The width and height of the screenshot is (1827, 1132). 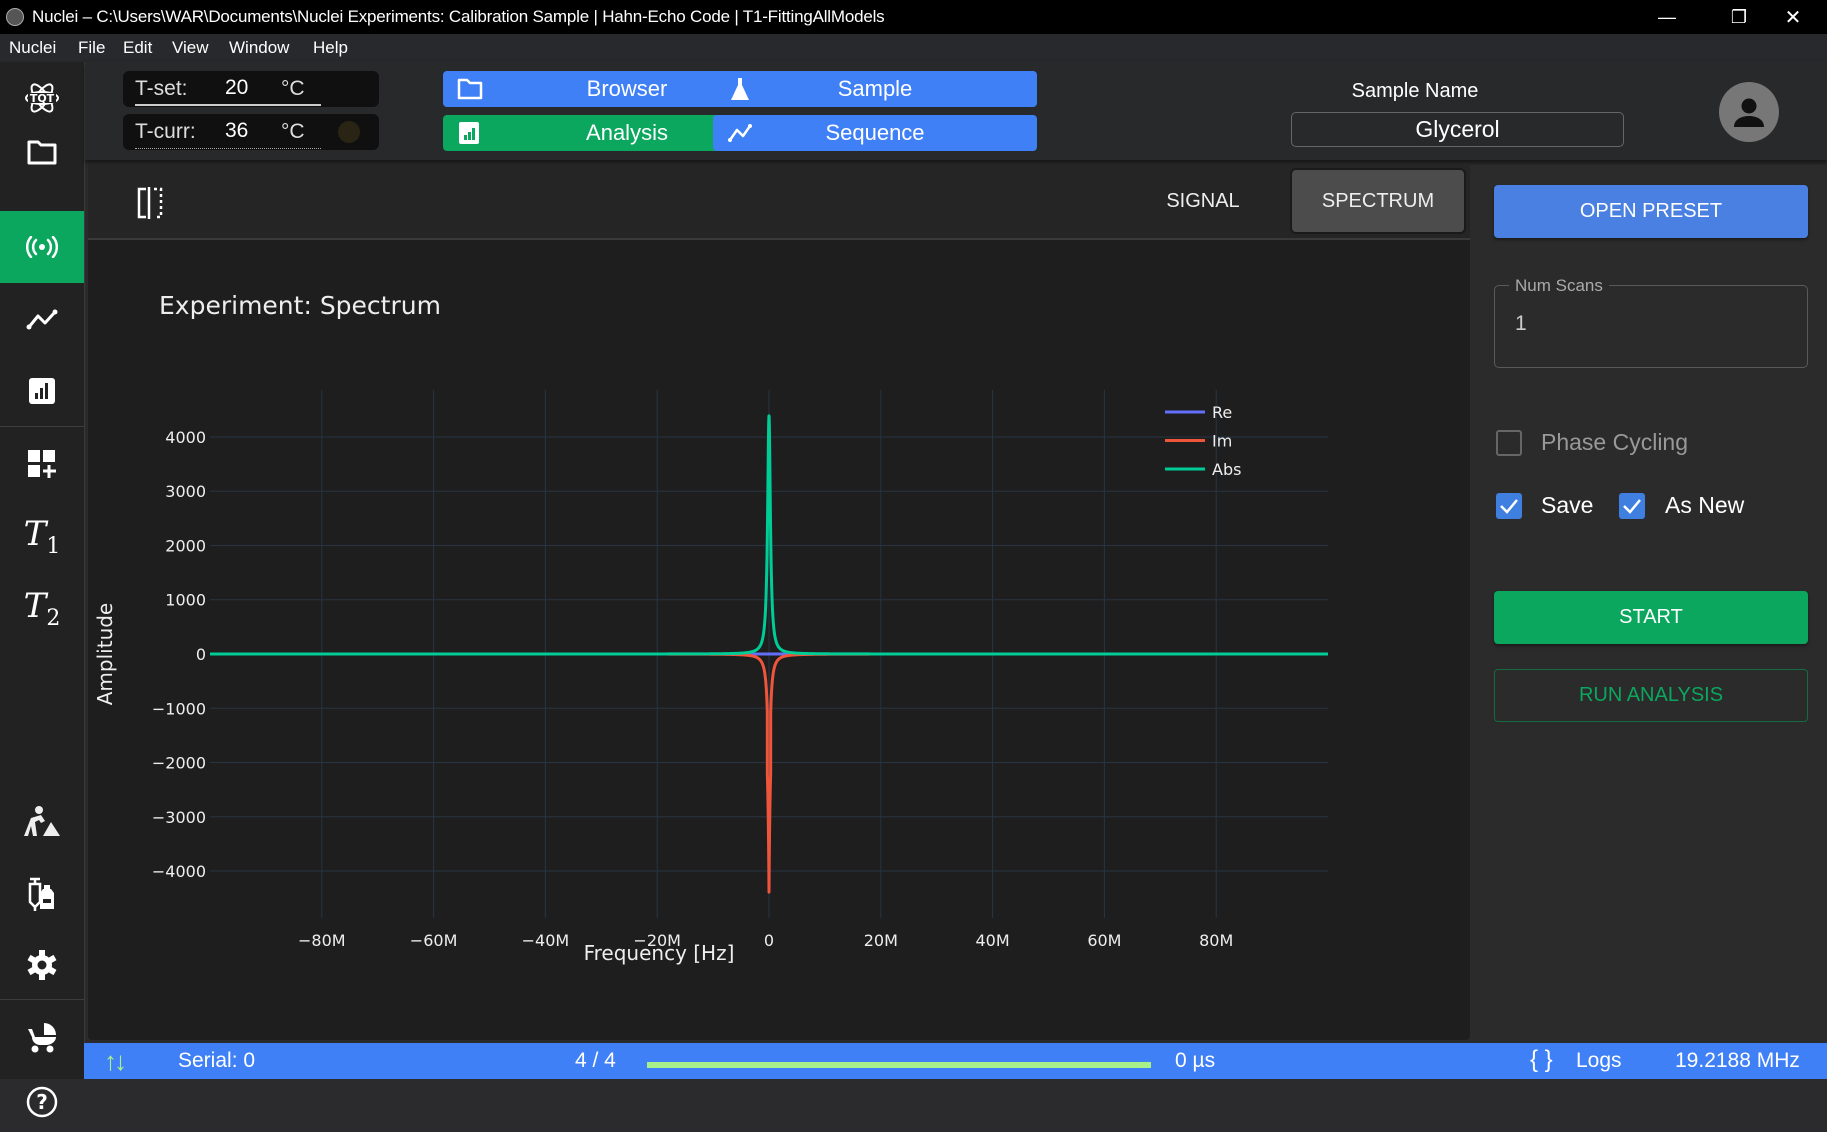 I want to click on menu-file: File, so click(x=91, y=48).